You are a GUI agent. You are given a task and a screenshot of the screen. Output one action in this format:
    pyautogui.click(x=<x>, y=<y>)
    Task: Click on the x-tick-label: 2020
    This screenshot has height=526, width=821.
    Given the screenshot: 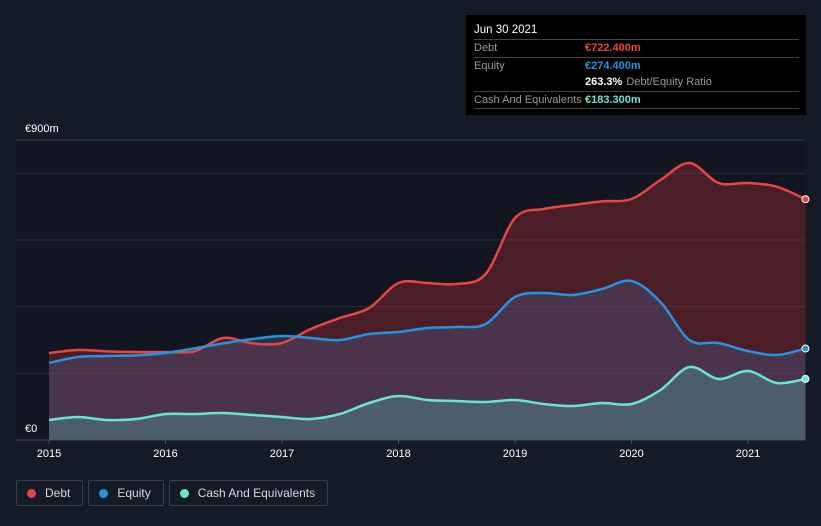 What is the action you would take?
    pyautogui.click(x=631, y=454)
    